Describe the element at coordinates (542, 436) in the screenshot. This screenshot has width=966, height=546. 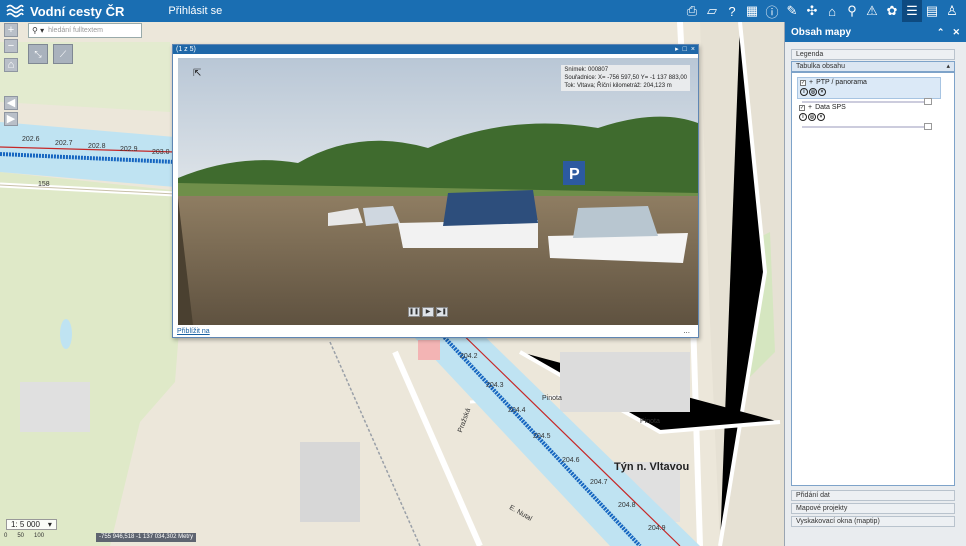
I see `km-mark: 204.5` at that location.